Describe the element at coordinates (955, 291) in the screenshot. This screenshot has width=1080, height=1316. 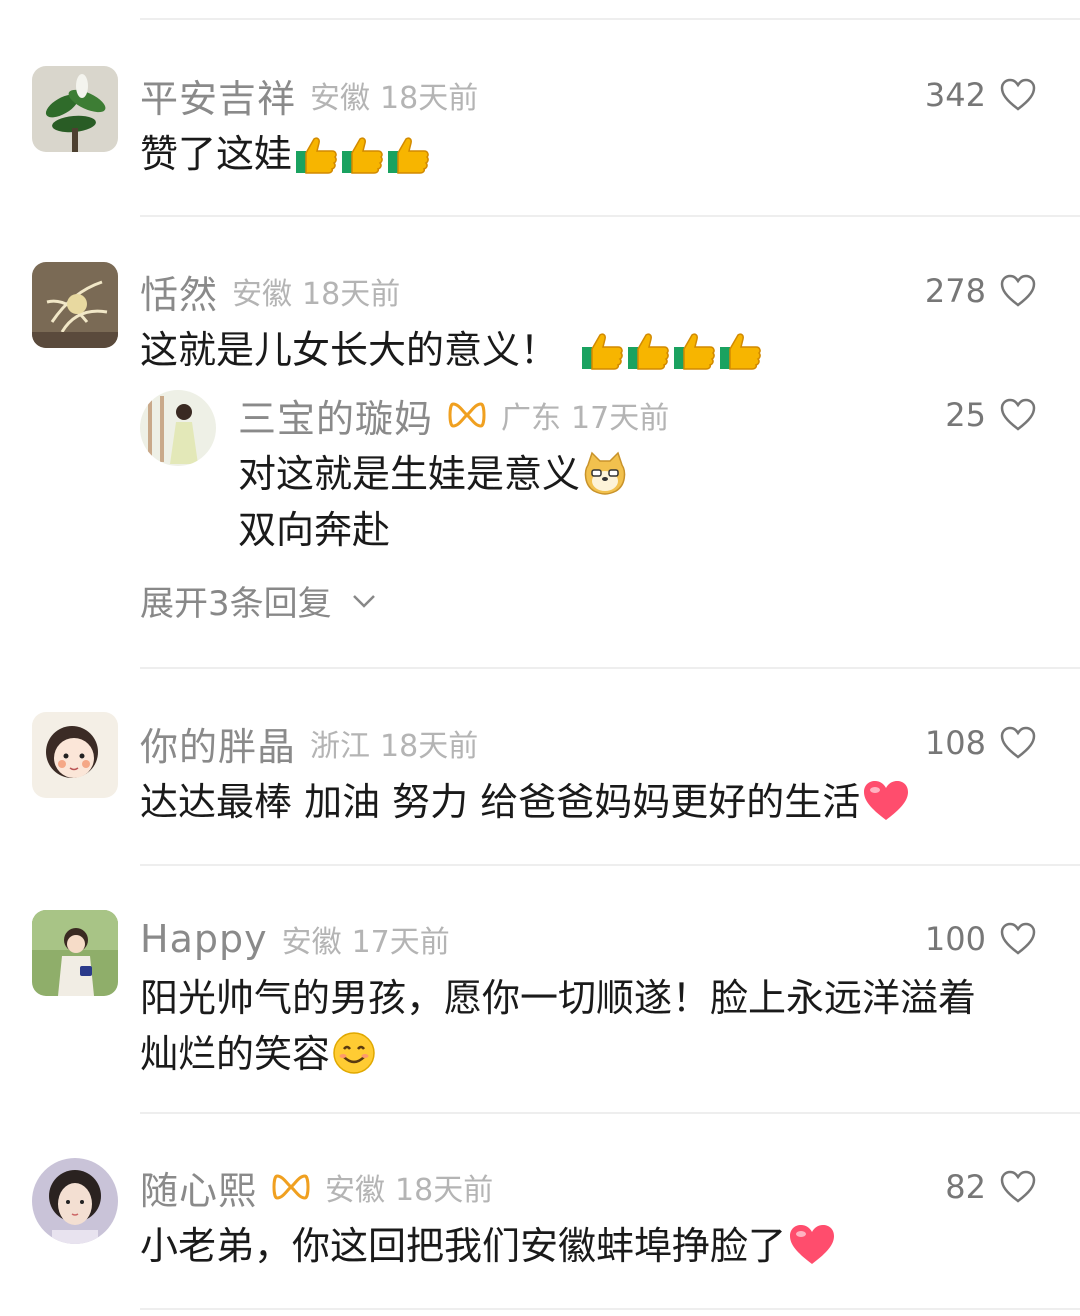
I see `like-count: 278` at that location.